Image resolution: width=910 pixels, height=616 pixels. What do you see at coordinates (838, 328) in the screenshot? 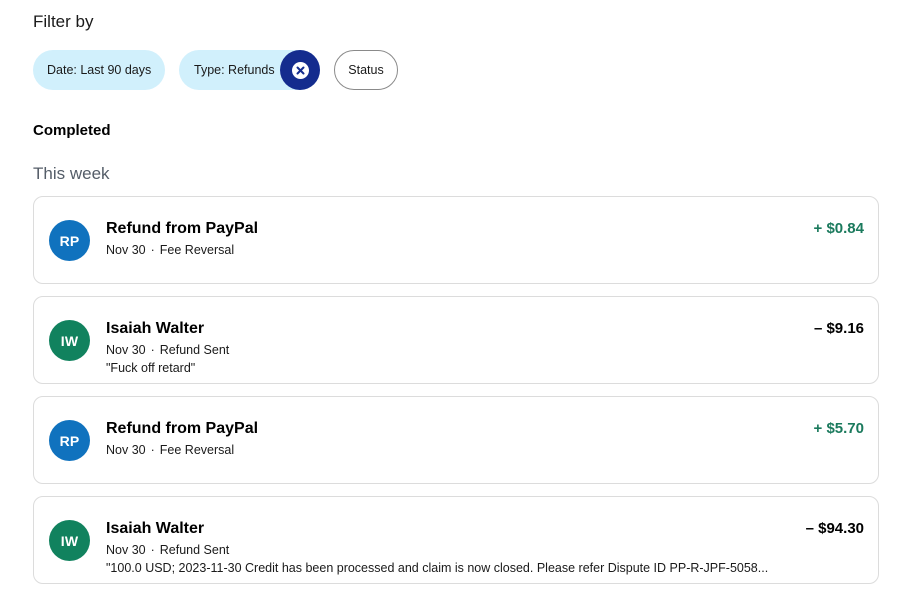
I see `transaction-amount: – $9.16` at bounding box center [838, 328].